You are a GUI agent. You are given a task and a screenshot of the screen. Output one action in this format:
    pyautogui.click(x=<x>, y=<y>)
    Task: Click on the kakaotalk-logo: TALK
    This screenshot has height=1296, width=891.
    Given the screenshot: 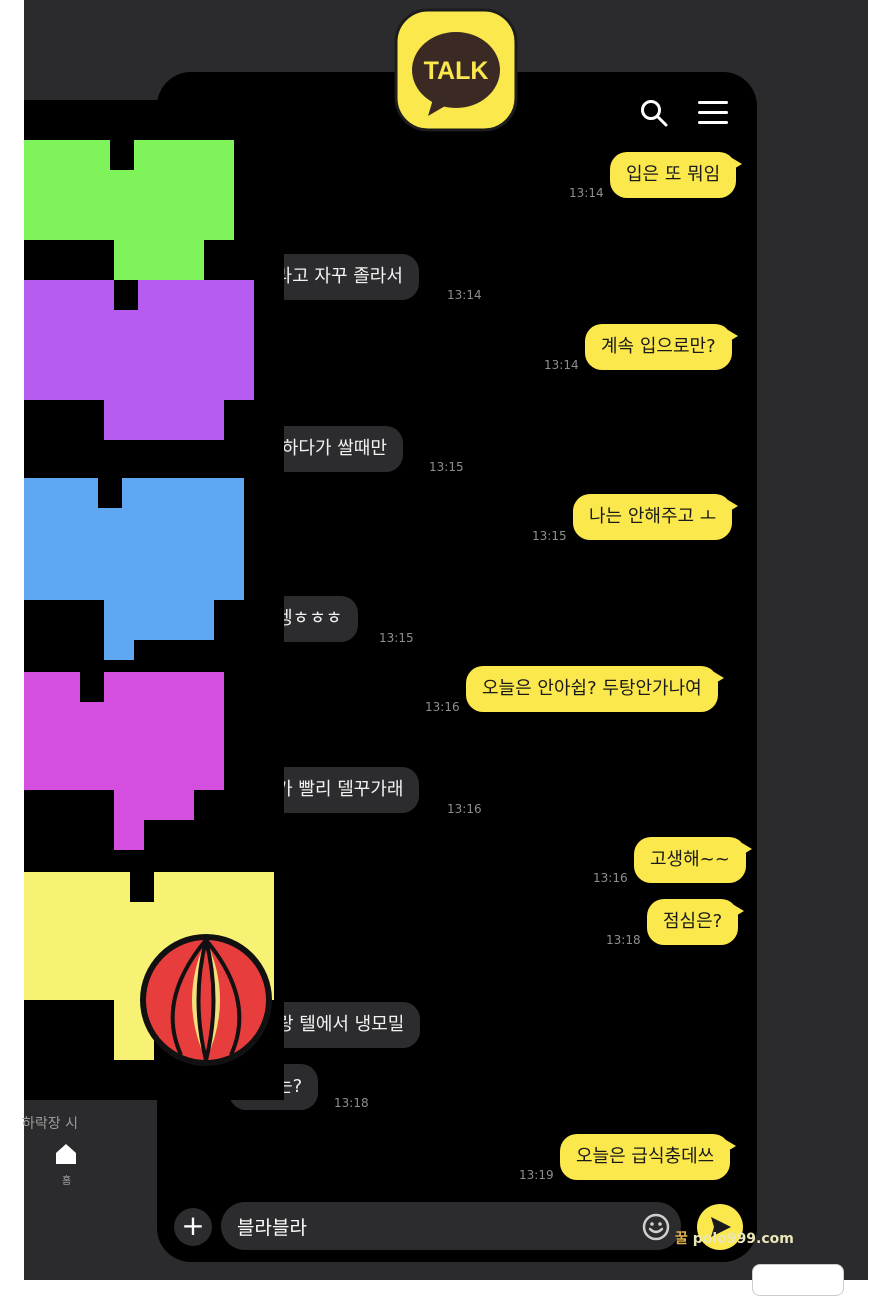 What is the action you would take?
    pyautogui.click(x=456, y=70)
    